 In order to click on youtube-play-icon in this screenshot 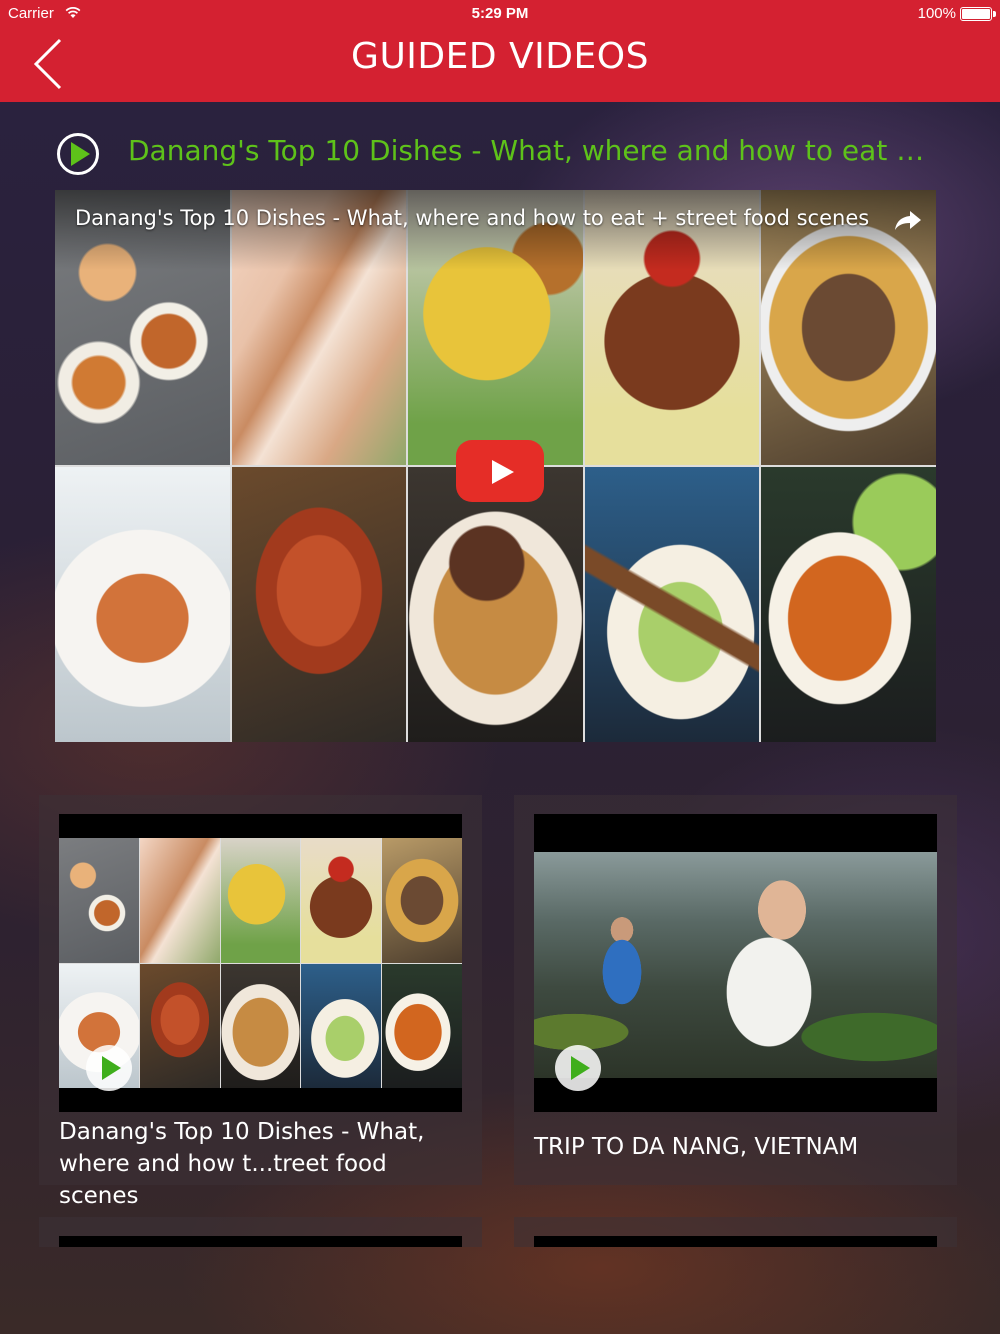, I will do `click(500, 471)`.